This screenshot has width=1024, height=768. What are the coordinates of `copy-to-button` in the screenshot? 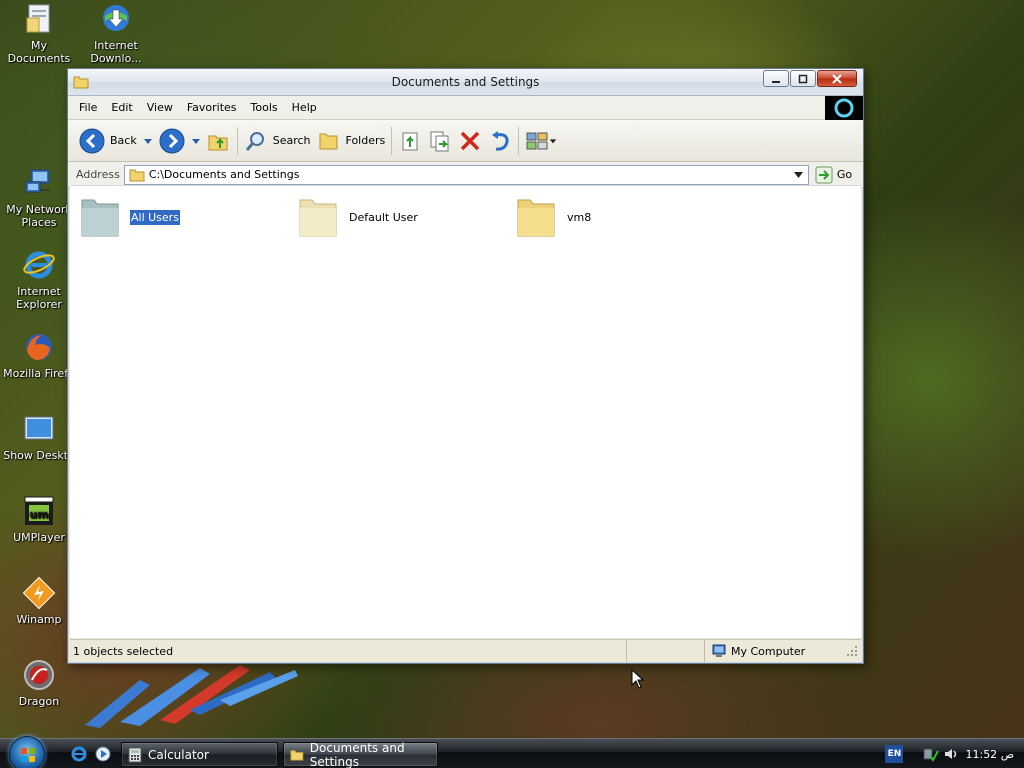 It's located at (440, 141).